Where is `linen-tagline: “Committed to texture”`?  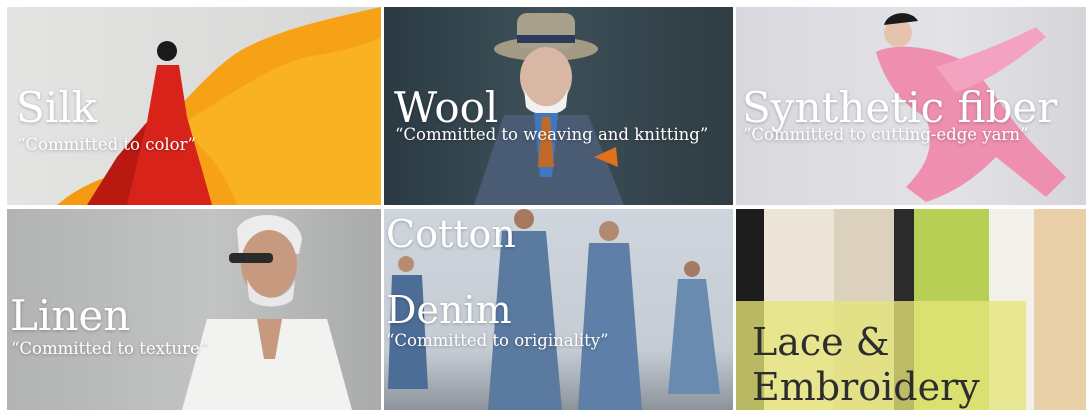
linen-tagline: “Committed to texture” is located at coordinates (110, 348).